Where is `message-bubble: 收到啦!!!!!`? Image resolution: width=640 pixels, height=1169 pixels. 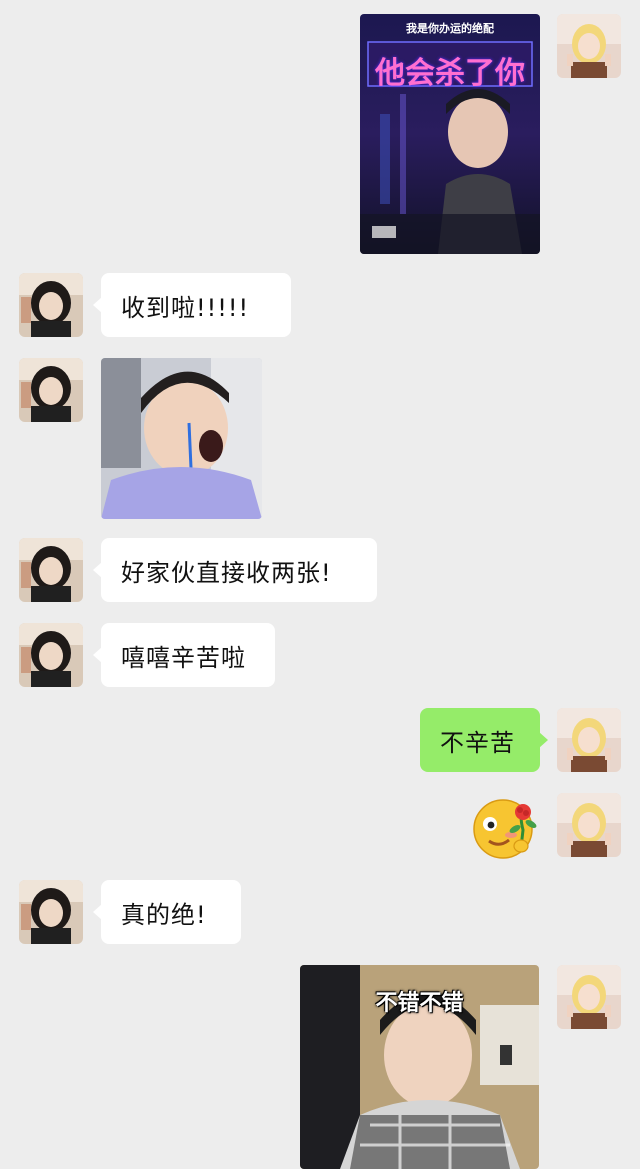
message-bubble: 收到啦!!!!! is located at coordinates (192, 305).